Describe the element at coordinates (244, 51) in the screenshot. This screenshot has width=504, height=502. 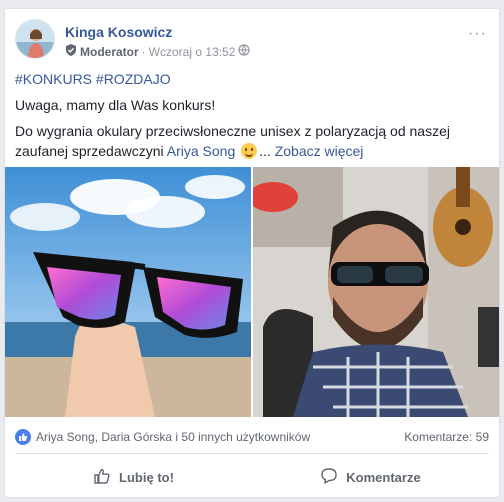
I see `globe-icon` at that location.